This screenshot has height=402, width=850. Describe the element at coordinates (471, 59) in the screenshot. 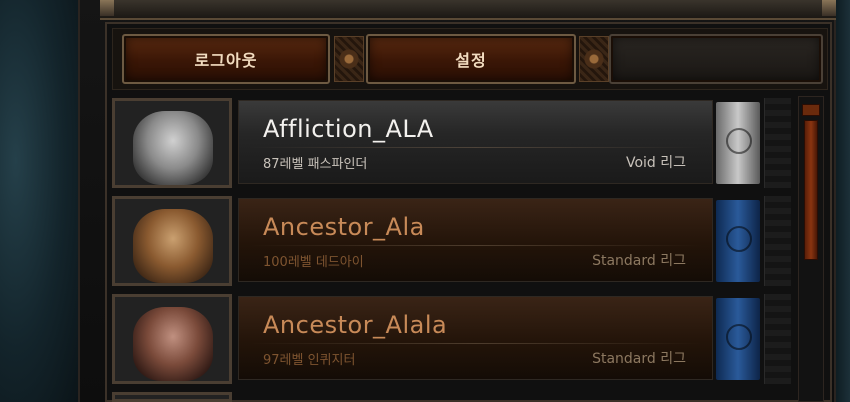

I see `settings-button: 설정` at that location.